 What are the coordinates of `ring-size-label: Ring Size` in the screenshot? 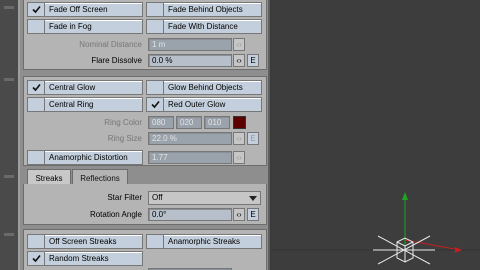 It's located at (124, 138).